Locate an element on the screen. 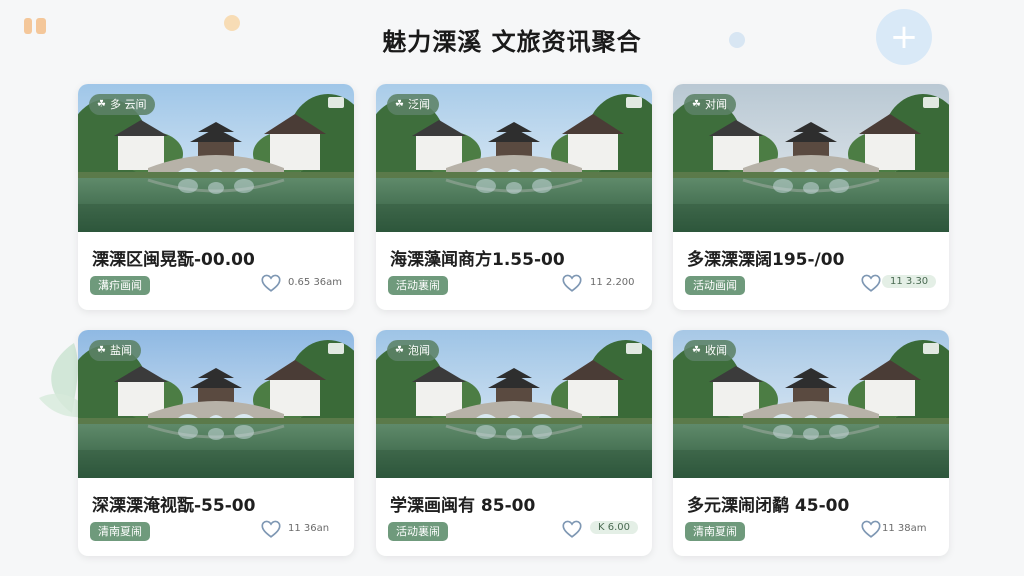  weather-badge-label: 盐闻 is located at coordinates (120, 350).